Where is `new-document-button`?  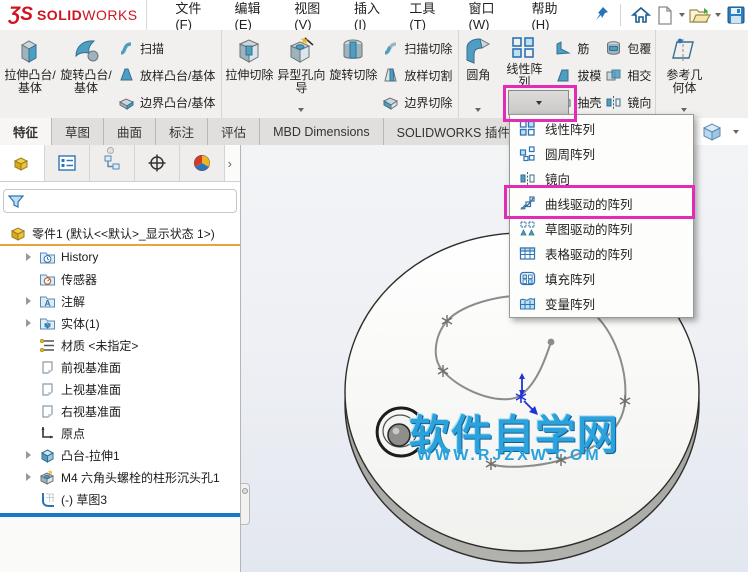 new-document-button is located at coordinates (665, 15).